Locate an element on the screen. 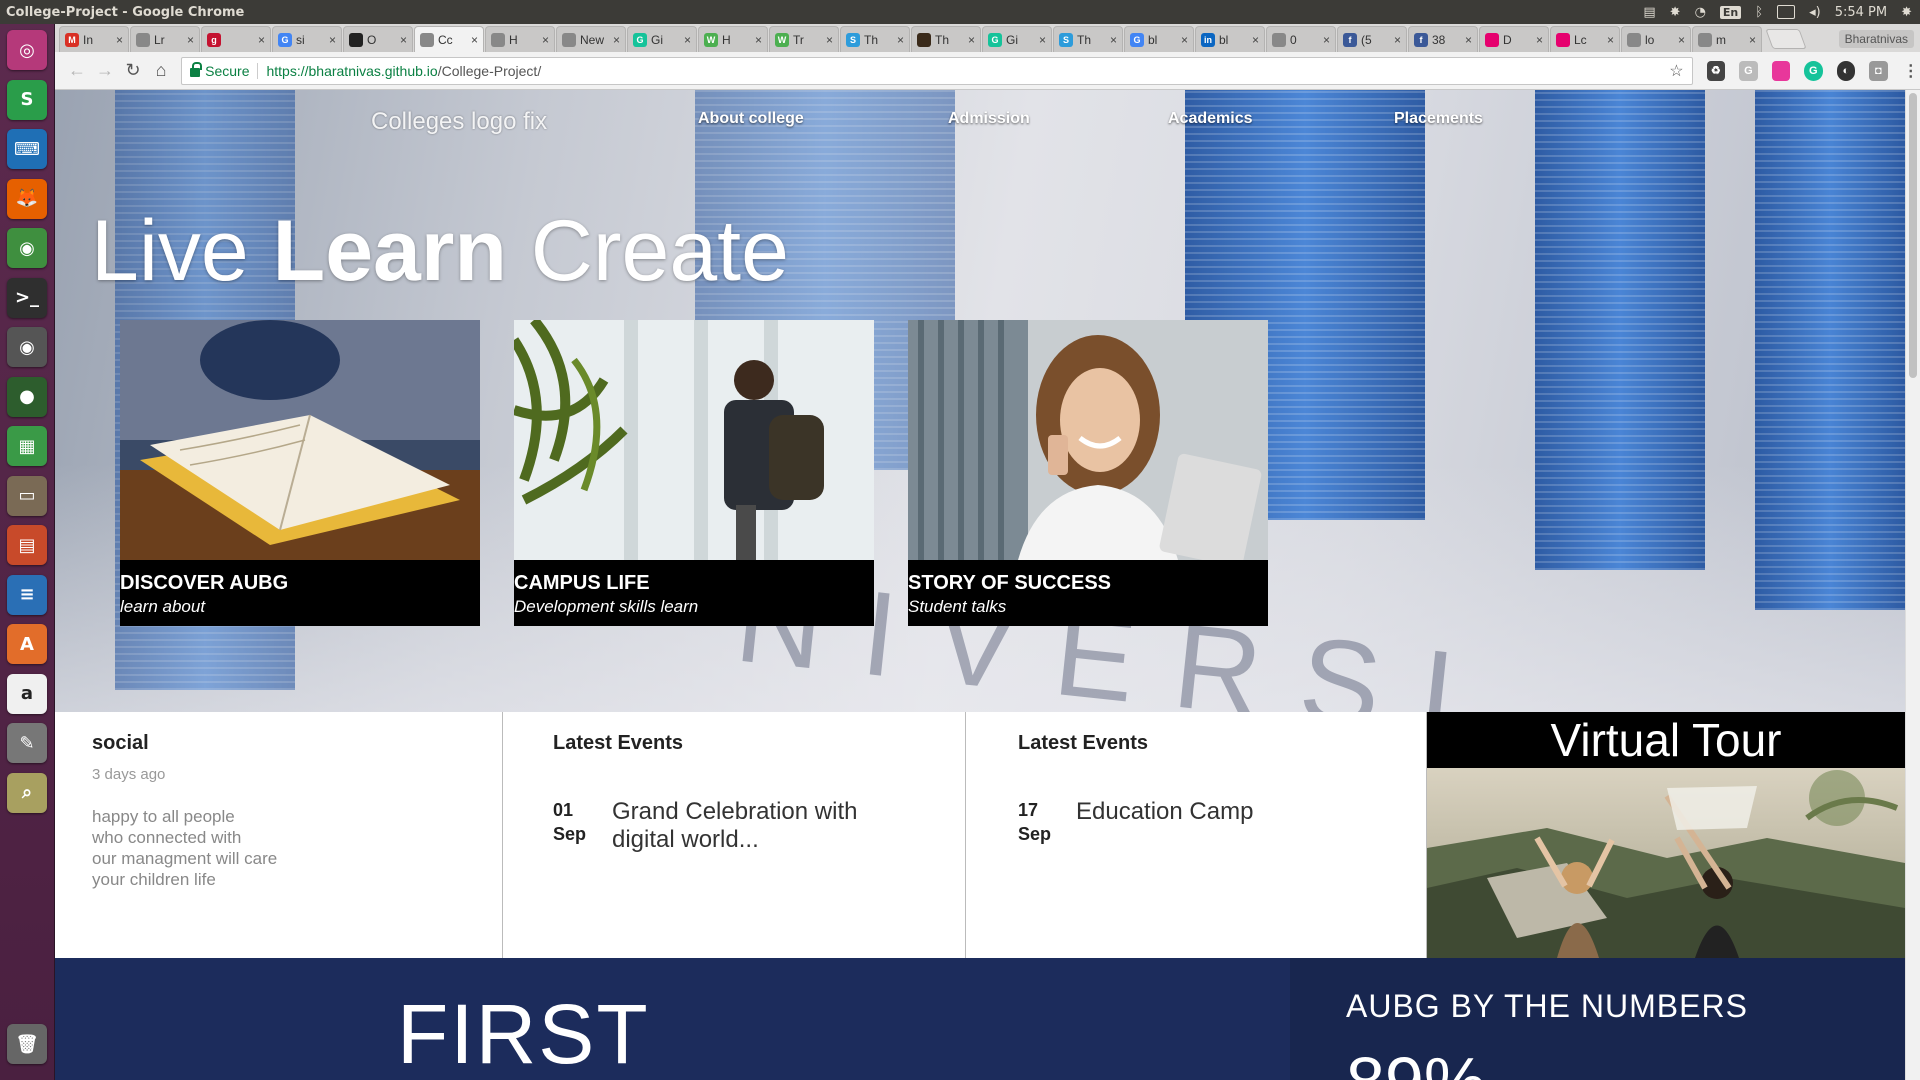  back-arrow-icon: ← is located at coordinates (77, 71).